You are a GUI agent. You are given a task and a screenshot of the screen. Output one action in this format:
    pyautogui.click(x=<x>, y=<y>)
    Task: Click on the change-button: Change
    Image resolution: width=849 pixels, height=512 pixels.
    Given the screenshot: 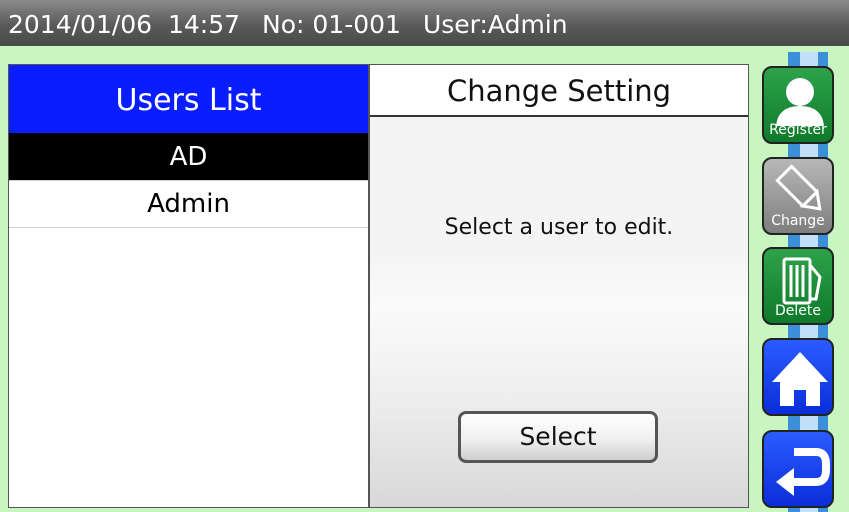 What is the action you would take?
    pyautogui.click(x=798, y=196)
    